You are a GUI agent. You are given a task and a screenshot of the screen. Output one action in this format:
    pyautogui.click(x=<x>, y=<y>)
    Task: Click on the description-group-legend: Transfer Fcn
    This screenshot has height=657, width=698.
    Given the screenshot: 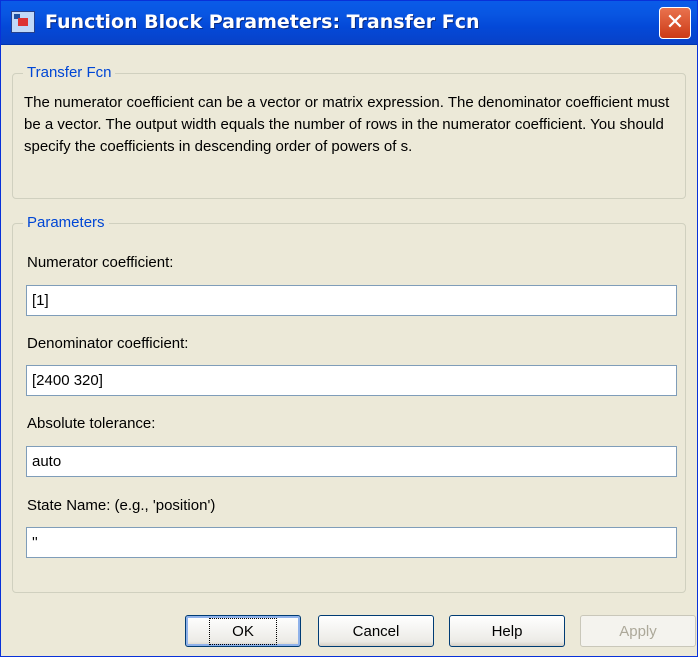 What is the action you would take?
    pyautogui.click(x=69, y=72)
    